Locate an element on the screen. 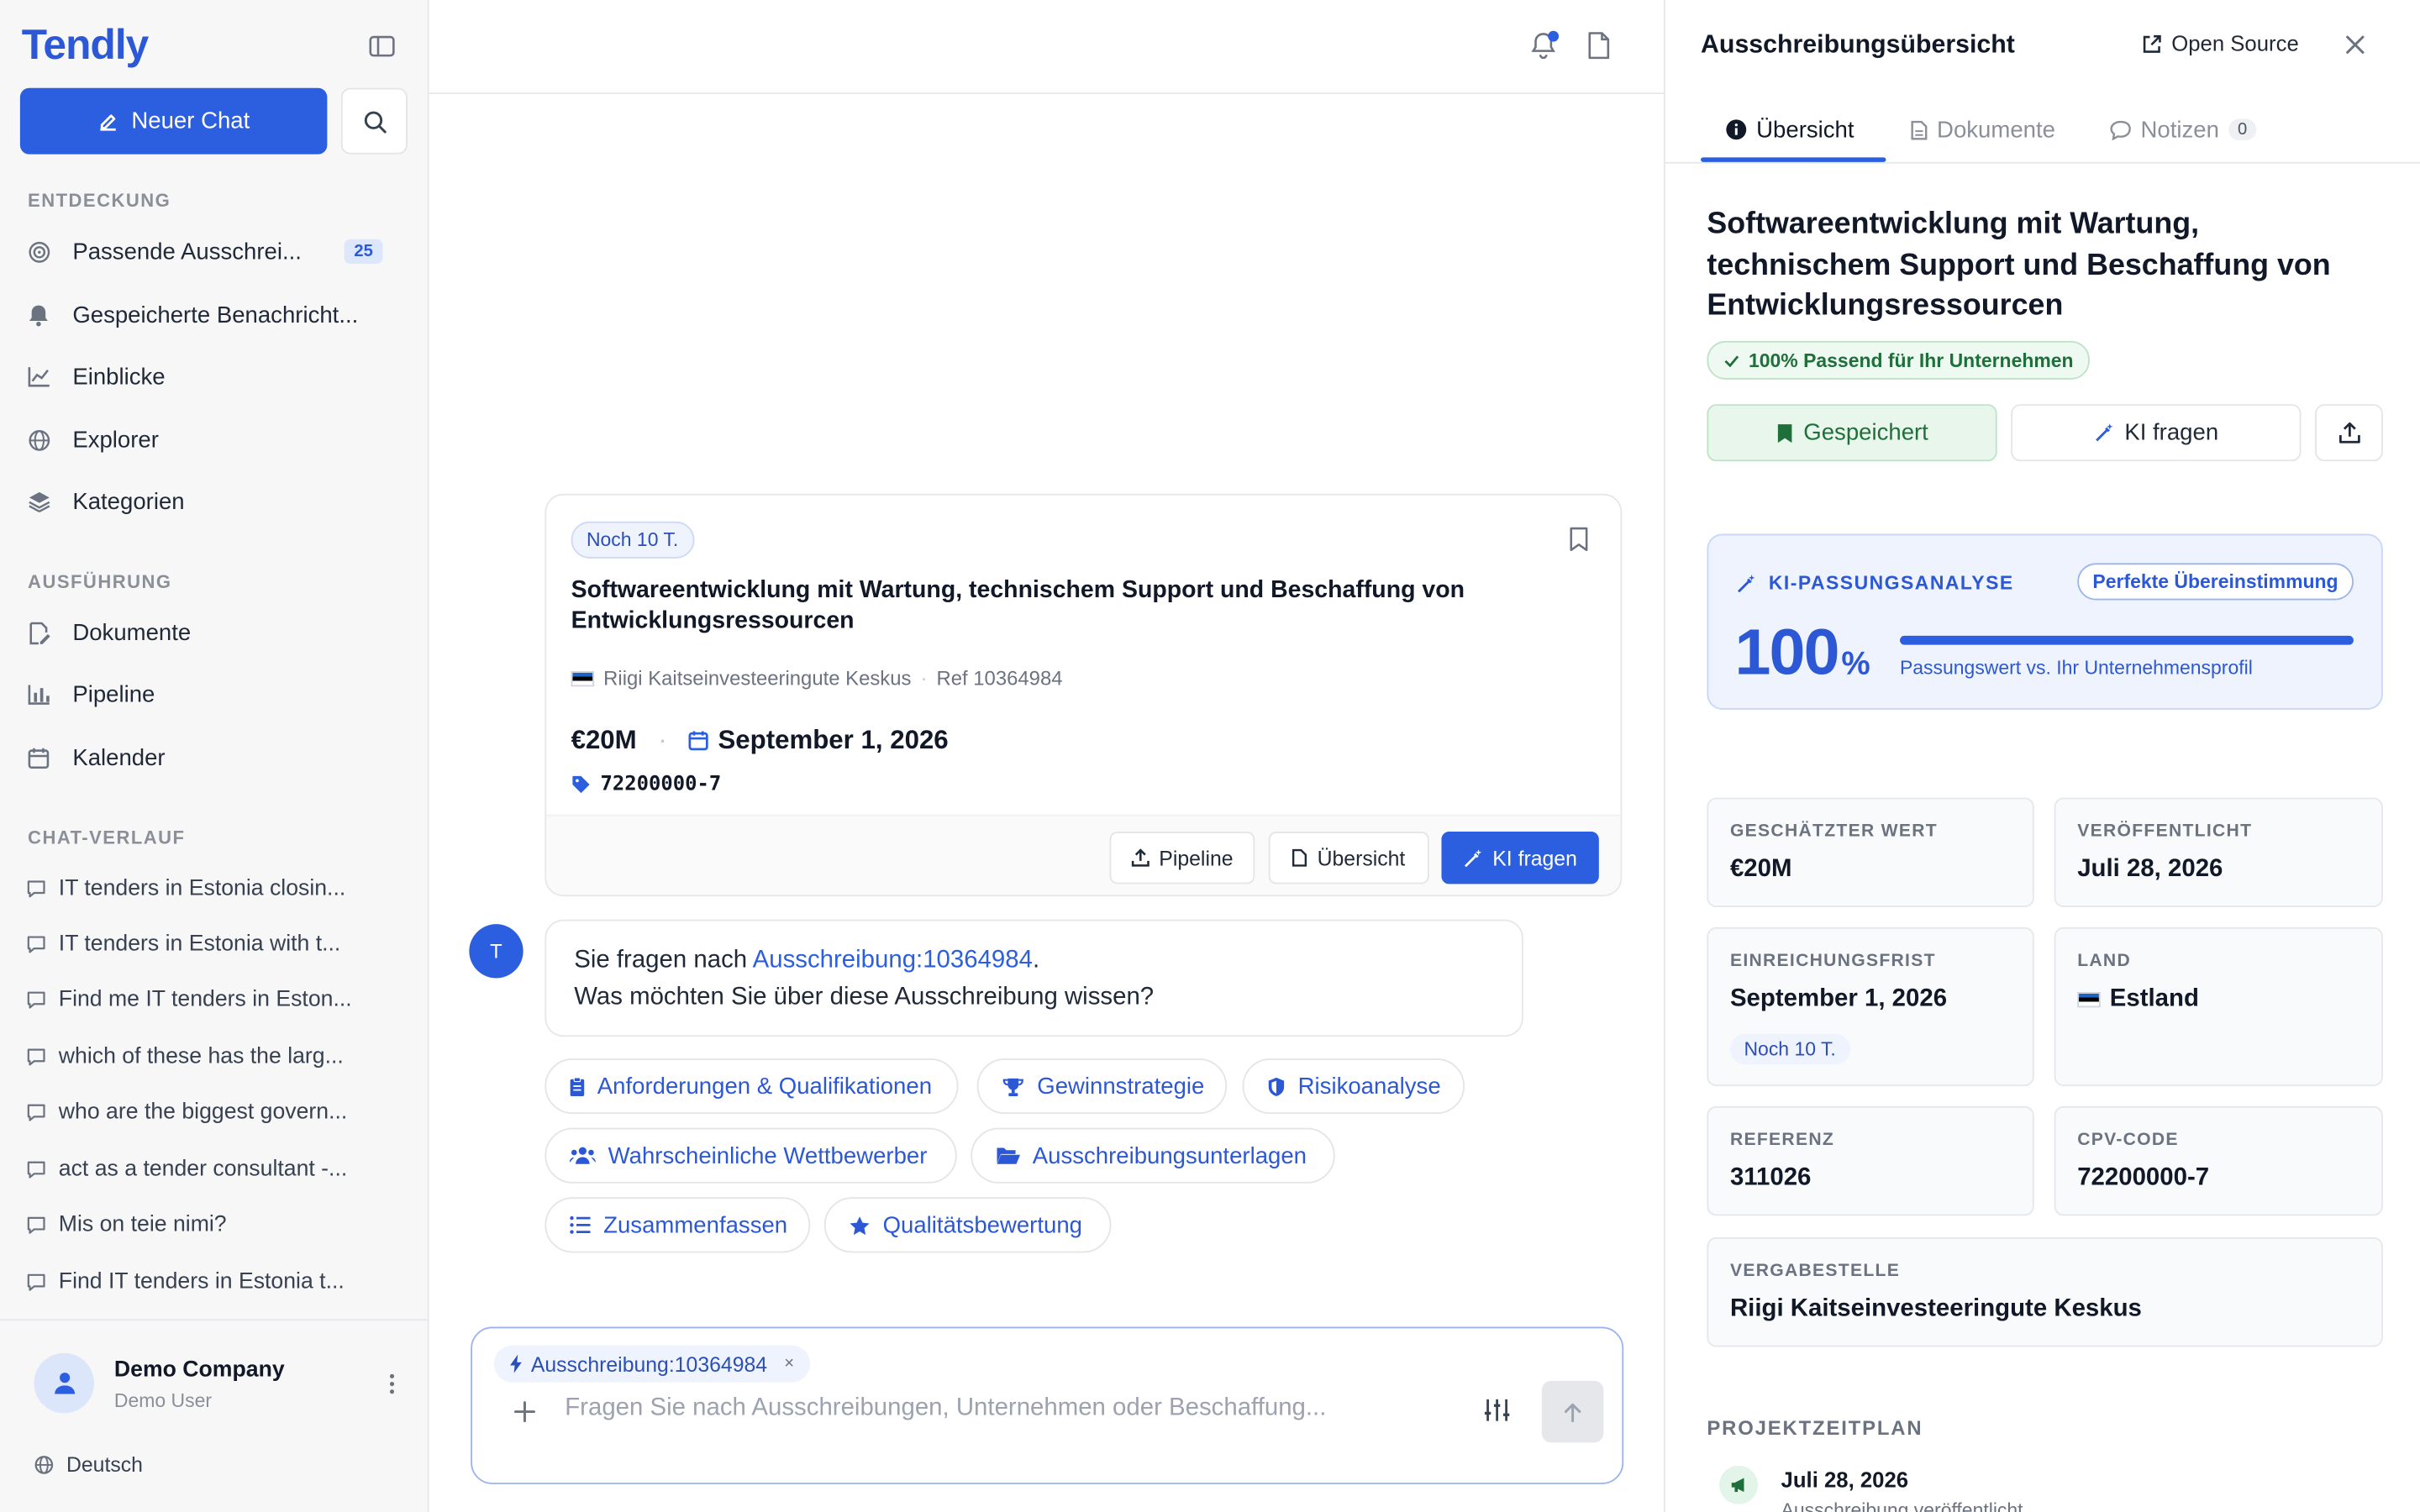 This screenshot has height=1512, width=2420. cpv-row: 72200000-7 is located at coordinates (646, 784).